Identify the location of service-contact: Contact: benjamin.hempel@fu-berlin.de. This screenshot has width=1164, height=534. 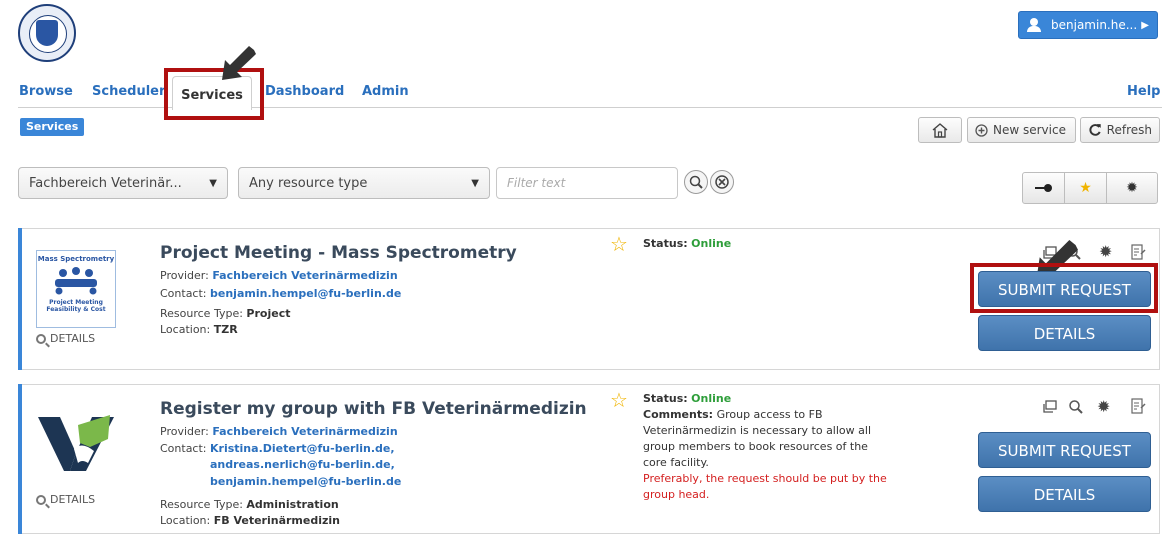
(281, 293).